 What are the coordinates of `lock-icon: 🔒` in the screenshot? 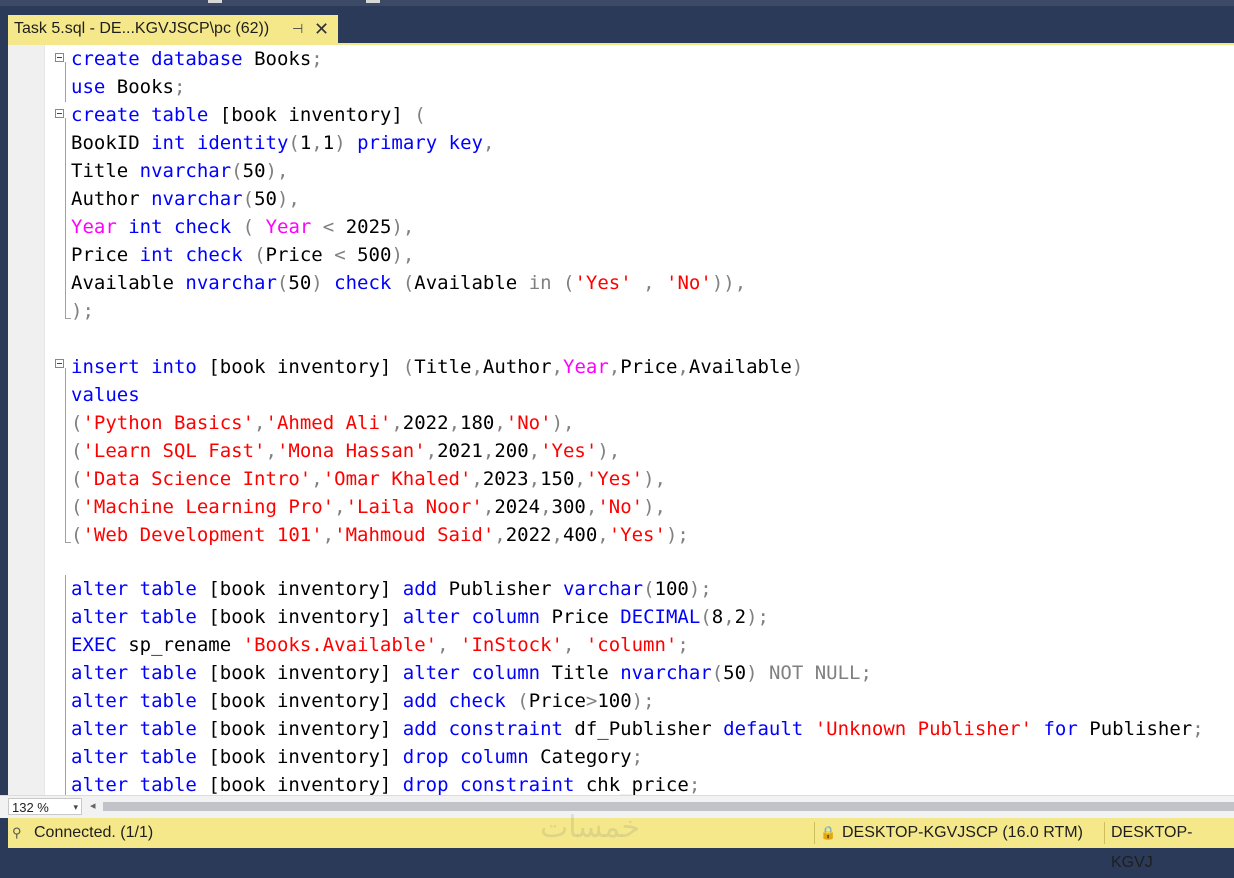 It's located at (828, 832).